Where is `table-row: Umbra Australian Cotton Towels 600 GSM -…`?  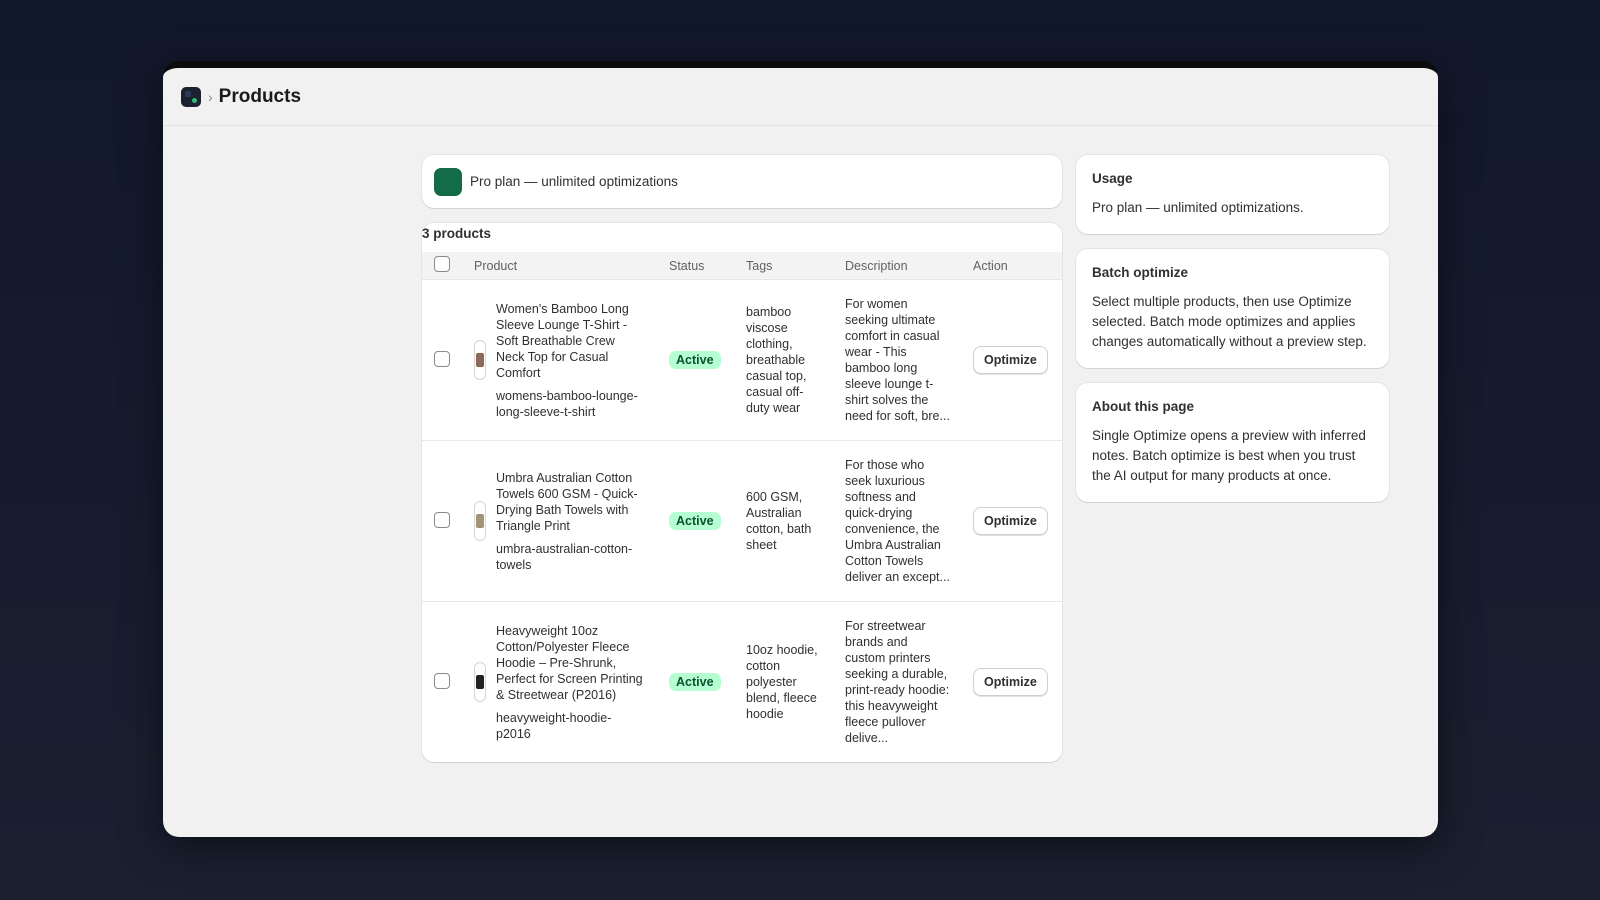 table-row: Umbra Australian Cotton Towels 600 GSM -… is located at coordinates (742, 521).